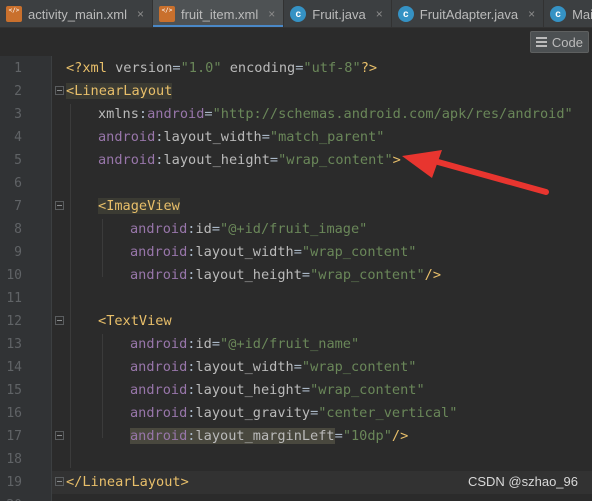 This screenshot has width=592, height=501. Describe the element at coordinates (475, 172) in the screenshot. I see `red-arrow-annotation-icon` at that location.